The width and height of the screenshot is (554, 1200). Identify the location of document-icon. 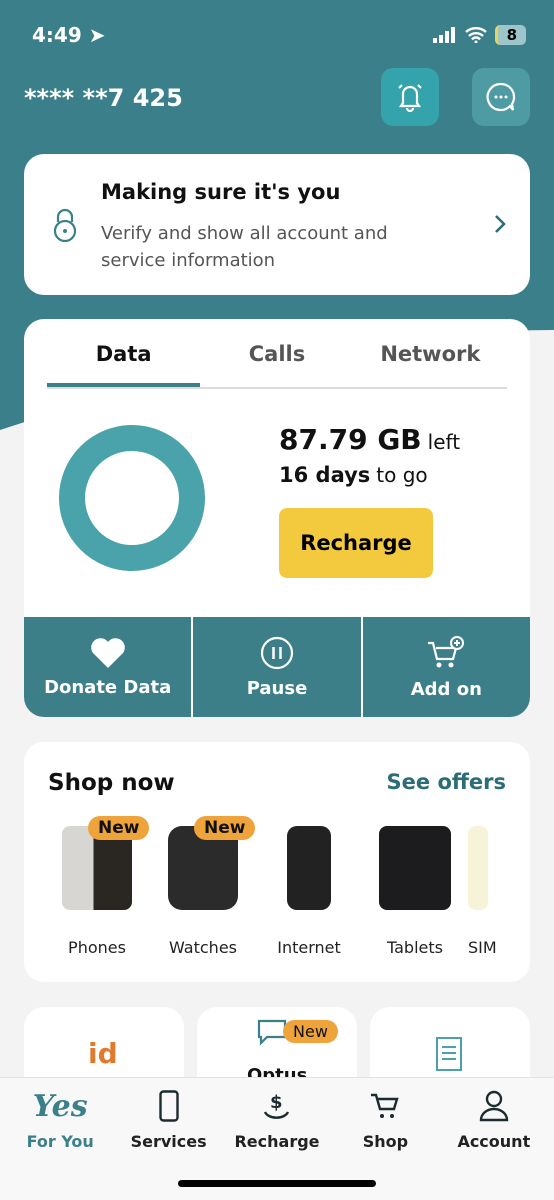
(449, 1054).